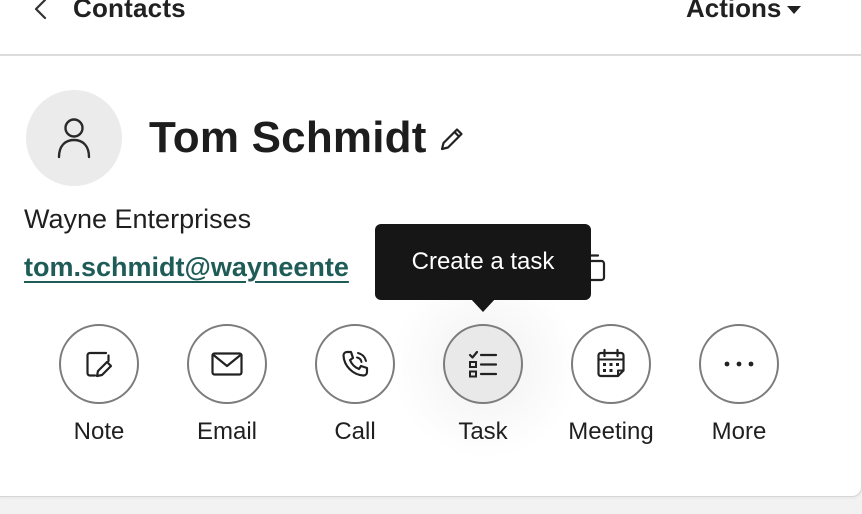  I want to click on more-action-label: More, so click(739, 431).